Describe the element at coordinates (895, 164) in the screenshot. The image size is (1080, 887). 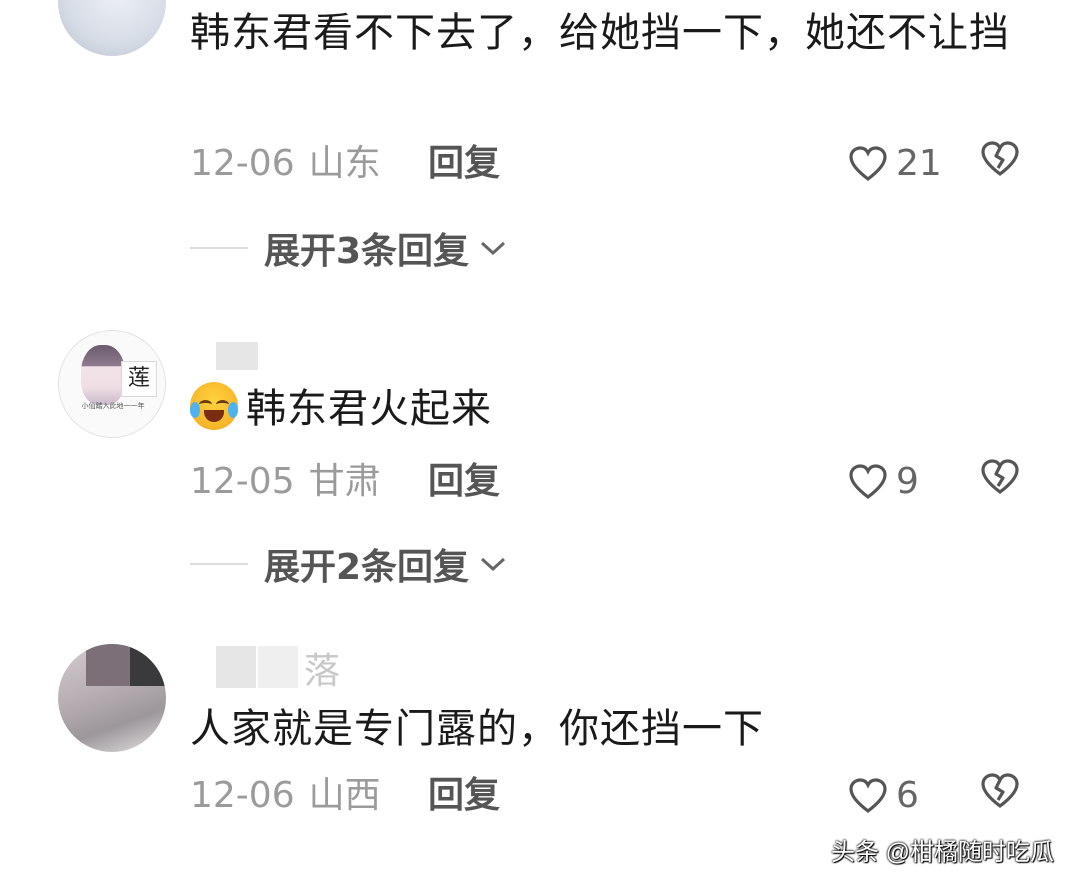
I see `like-button: 21` at that location.